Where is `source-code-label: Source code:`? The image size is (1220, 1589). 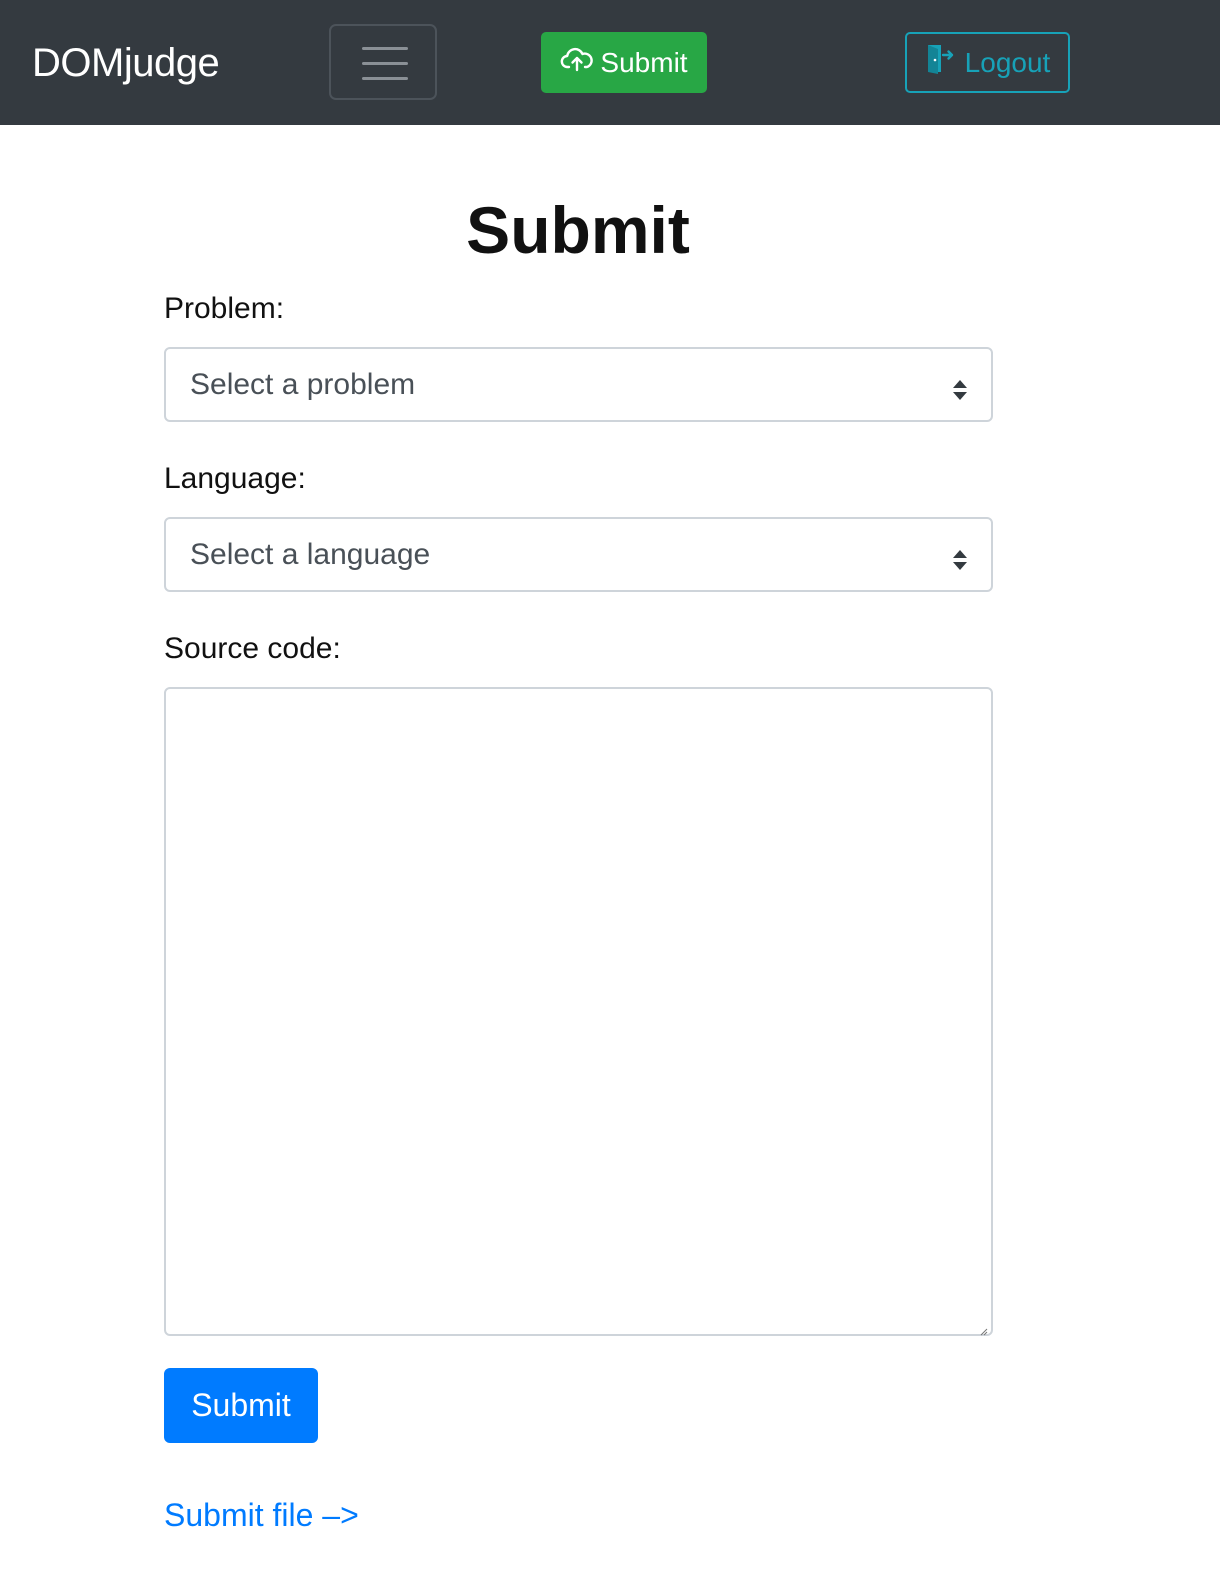 source-code-label: Source code: is located at coordinates (252, 648).